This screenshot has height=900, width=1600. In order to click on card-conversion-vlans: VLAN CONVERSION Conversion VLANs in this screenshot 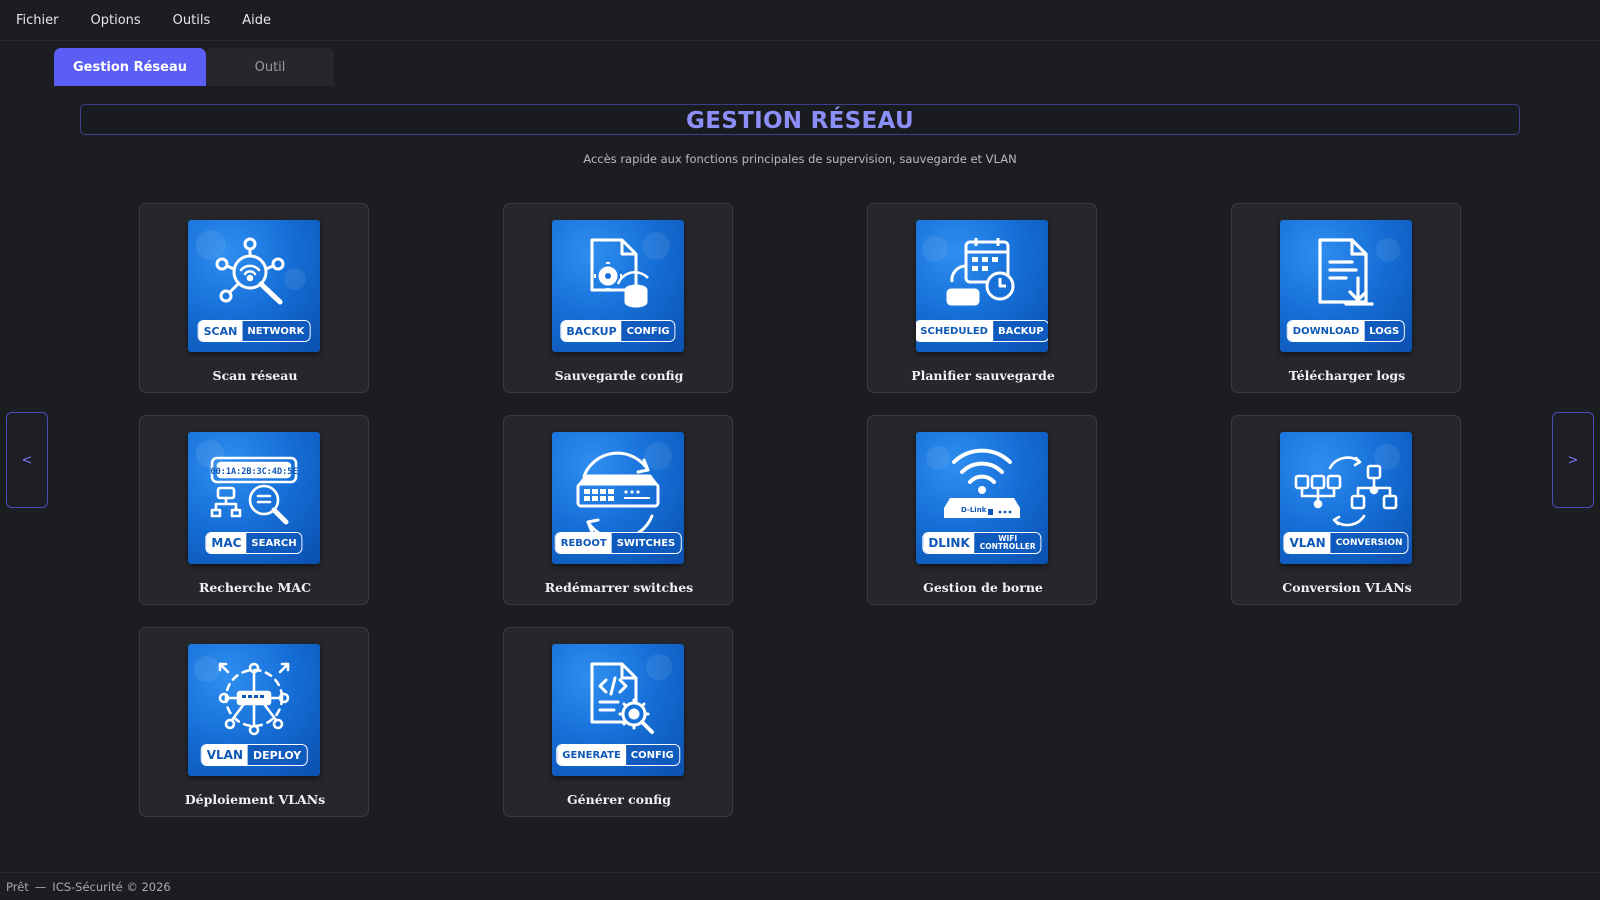, I will do `click(1346, 510)`.